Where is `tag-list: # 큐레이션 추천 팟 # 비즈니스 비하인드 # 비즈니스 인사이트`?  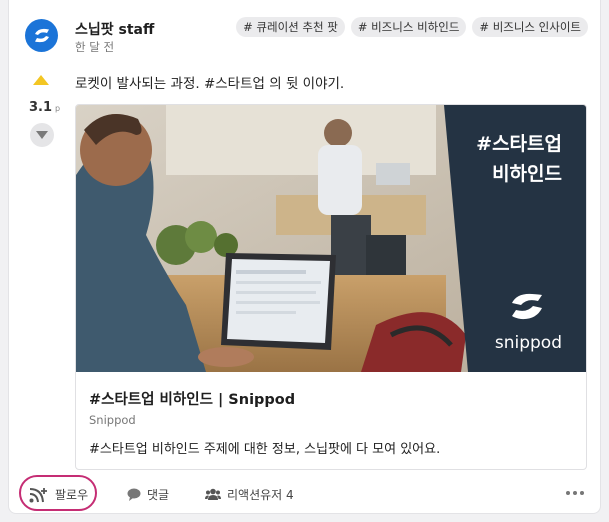
tag-list: # 큐레이션 추천 팟 # 비즈니스 비하인드 # 비즈니스 인사이트 is located at coordinates (412, 27).